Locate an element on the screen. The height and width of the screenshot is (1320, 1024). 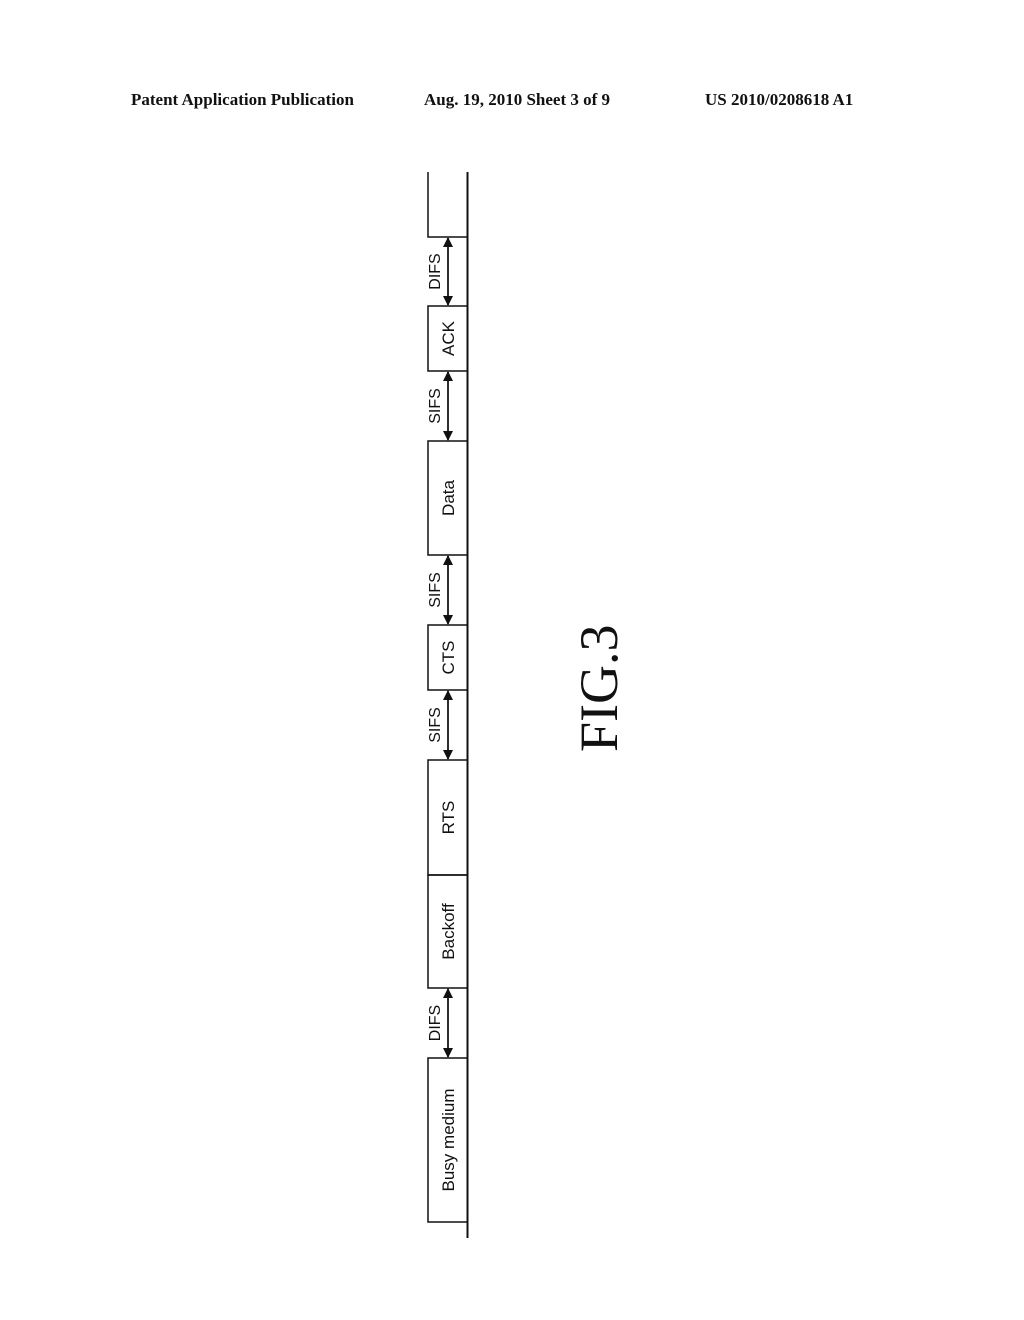
frame-busy-medium: Busy medium is located at coordinates (448, 1140).